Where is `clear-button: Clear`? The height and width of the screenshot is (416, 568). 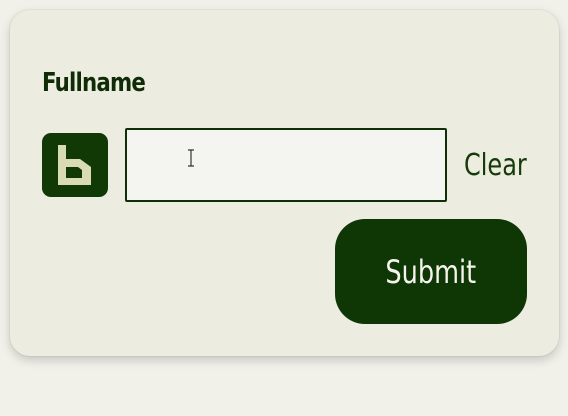
clear-button: Clear is located at coordinates (495, 166).